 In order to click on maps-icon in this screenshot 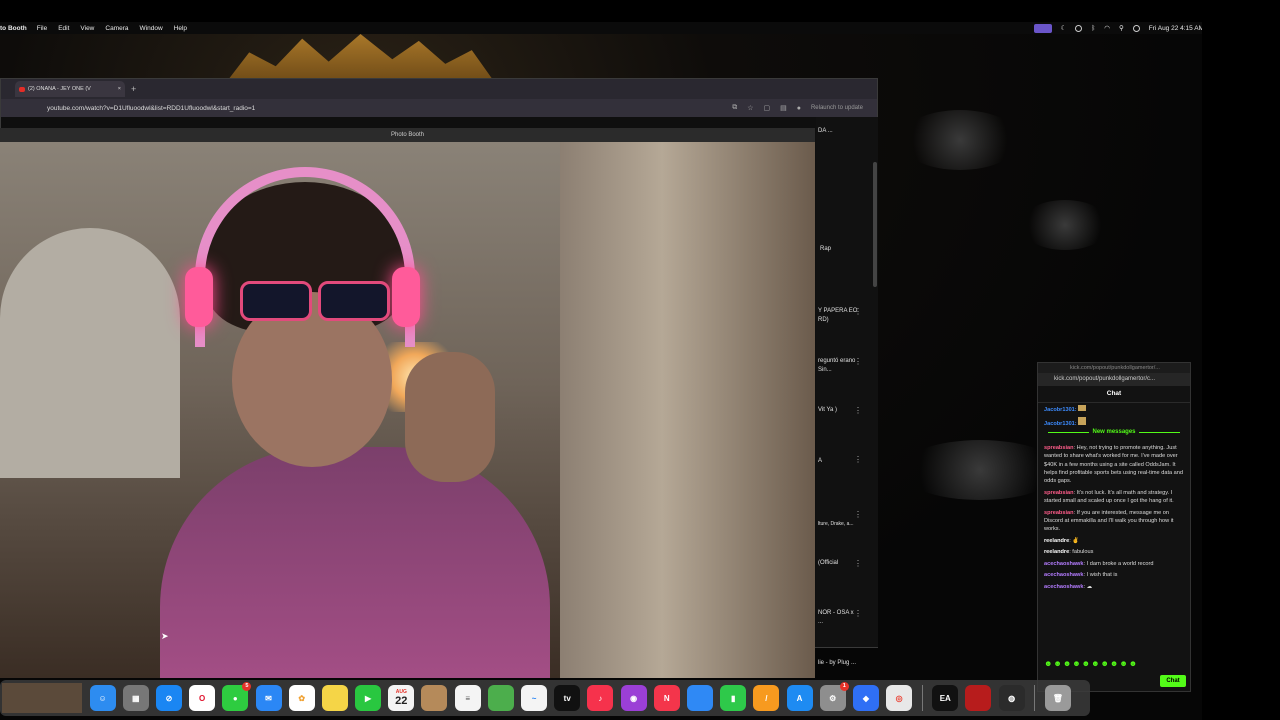, I will do `click(500, 698)`.